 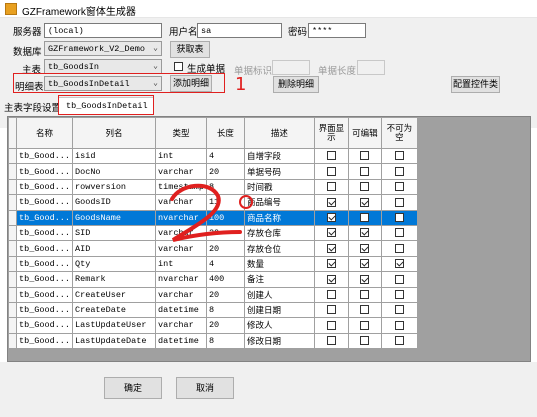 I want to click on col-header-type: 类型, so click(x=181, y=133).